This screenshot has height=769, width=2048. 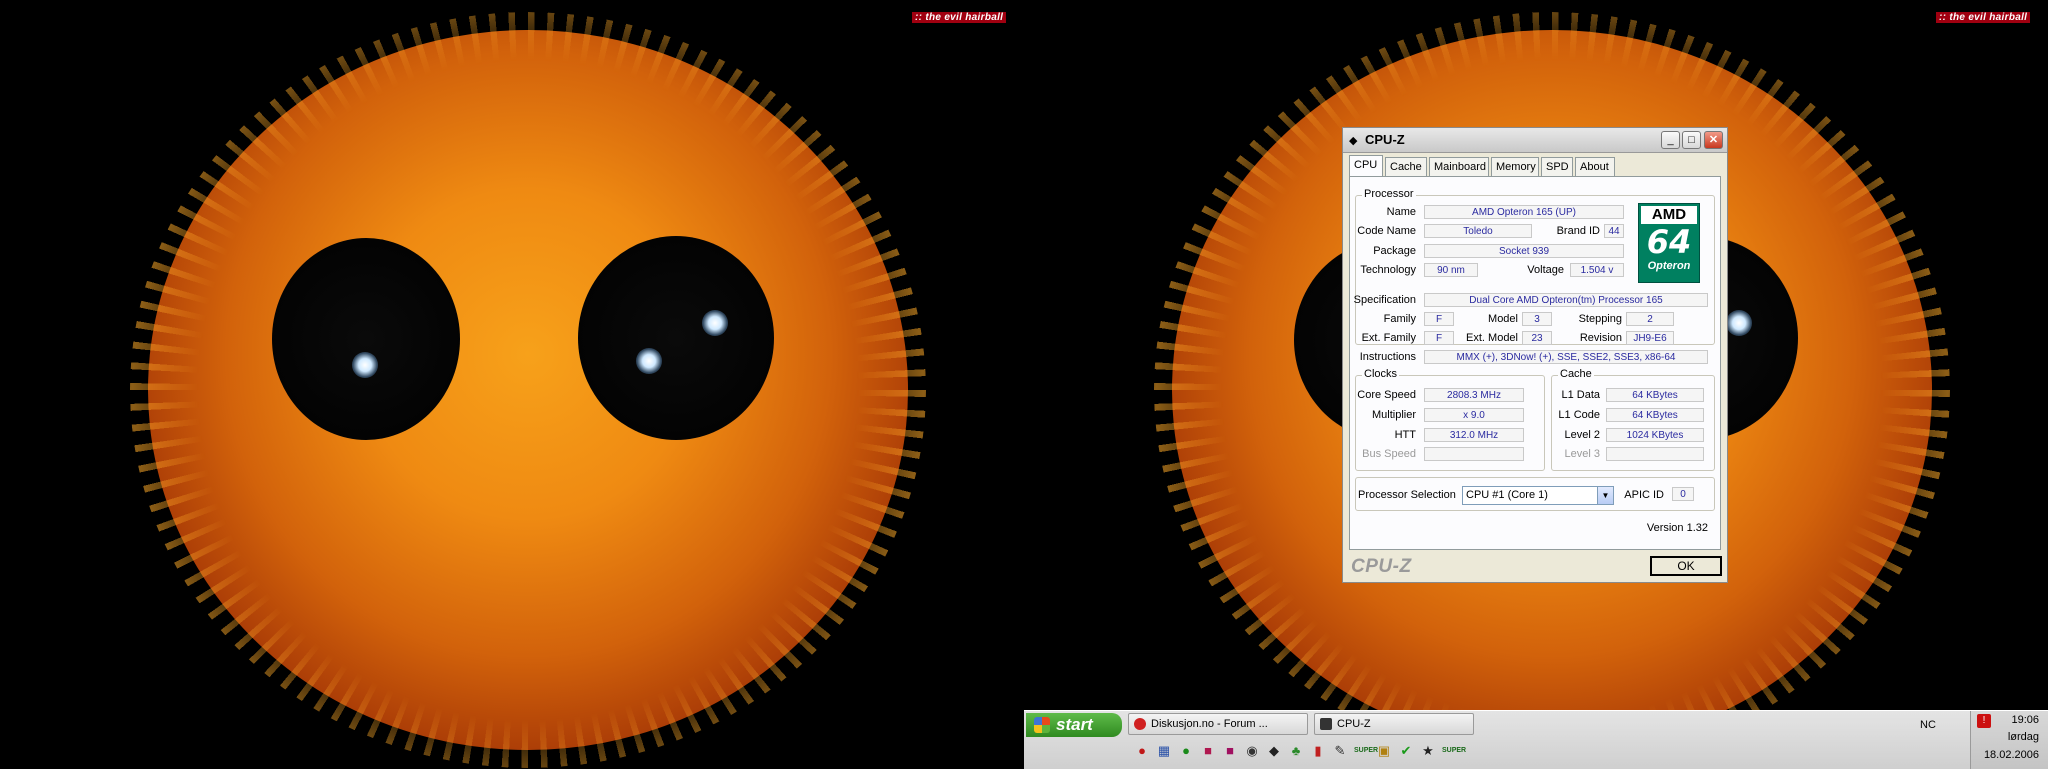 What do you see at coordinates (1340, 751) in the screenshot?
I see `tool-icon: ✎` at bounding box center [1340, 751].